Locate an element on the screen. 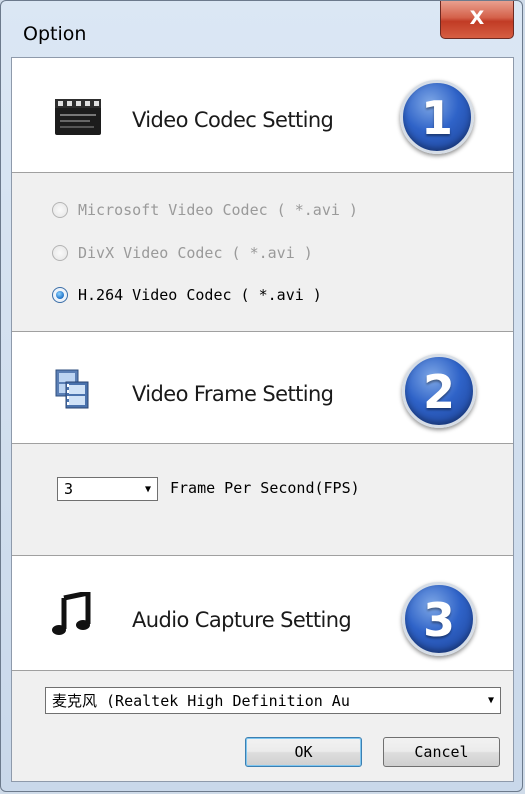 This screenshot has width=525, height=794. video-codec-header: Video Codec Setting 1 is located at coordinates (262, 115).